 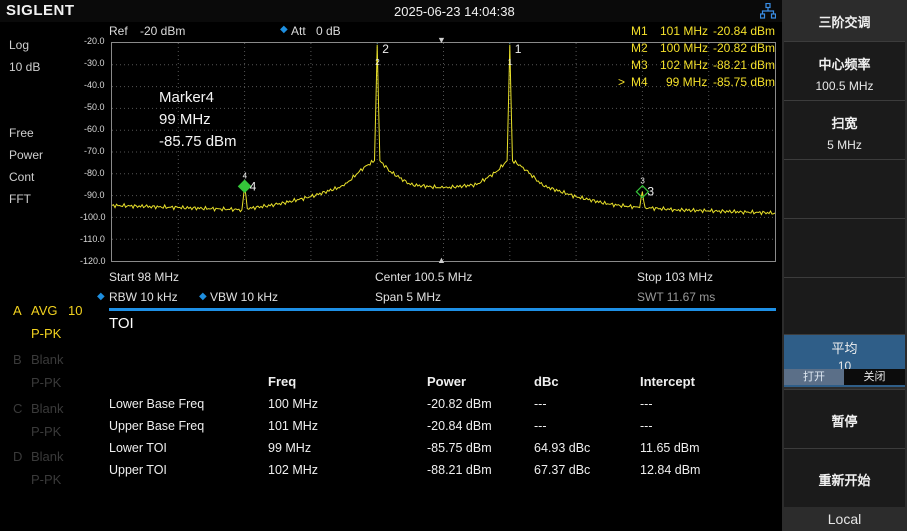 I want to click on pause-softkey: 暂停, so click(x=844, y=418).